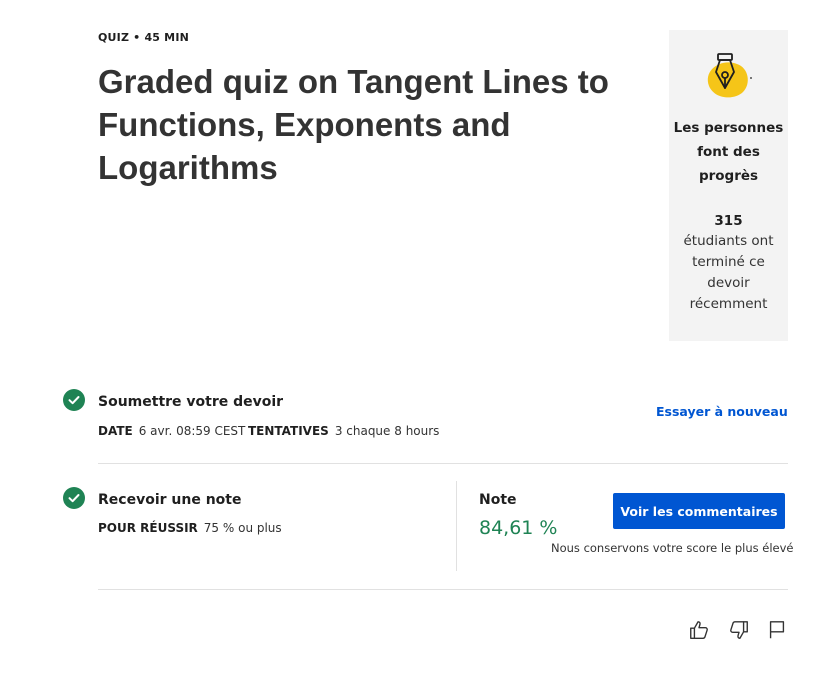 This screenshot has width=835, height=694. What do you see at coordinates (148, 528) in the screenshot?
I see `pass-label: POUR RÉUSSIR` at bounding box center [148, 528].